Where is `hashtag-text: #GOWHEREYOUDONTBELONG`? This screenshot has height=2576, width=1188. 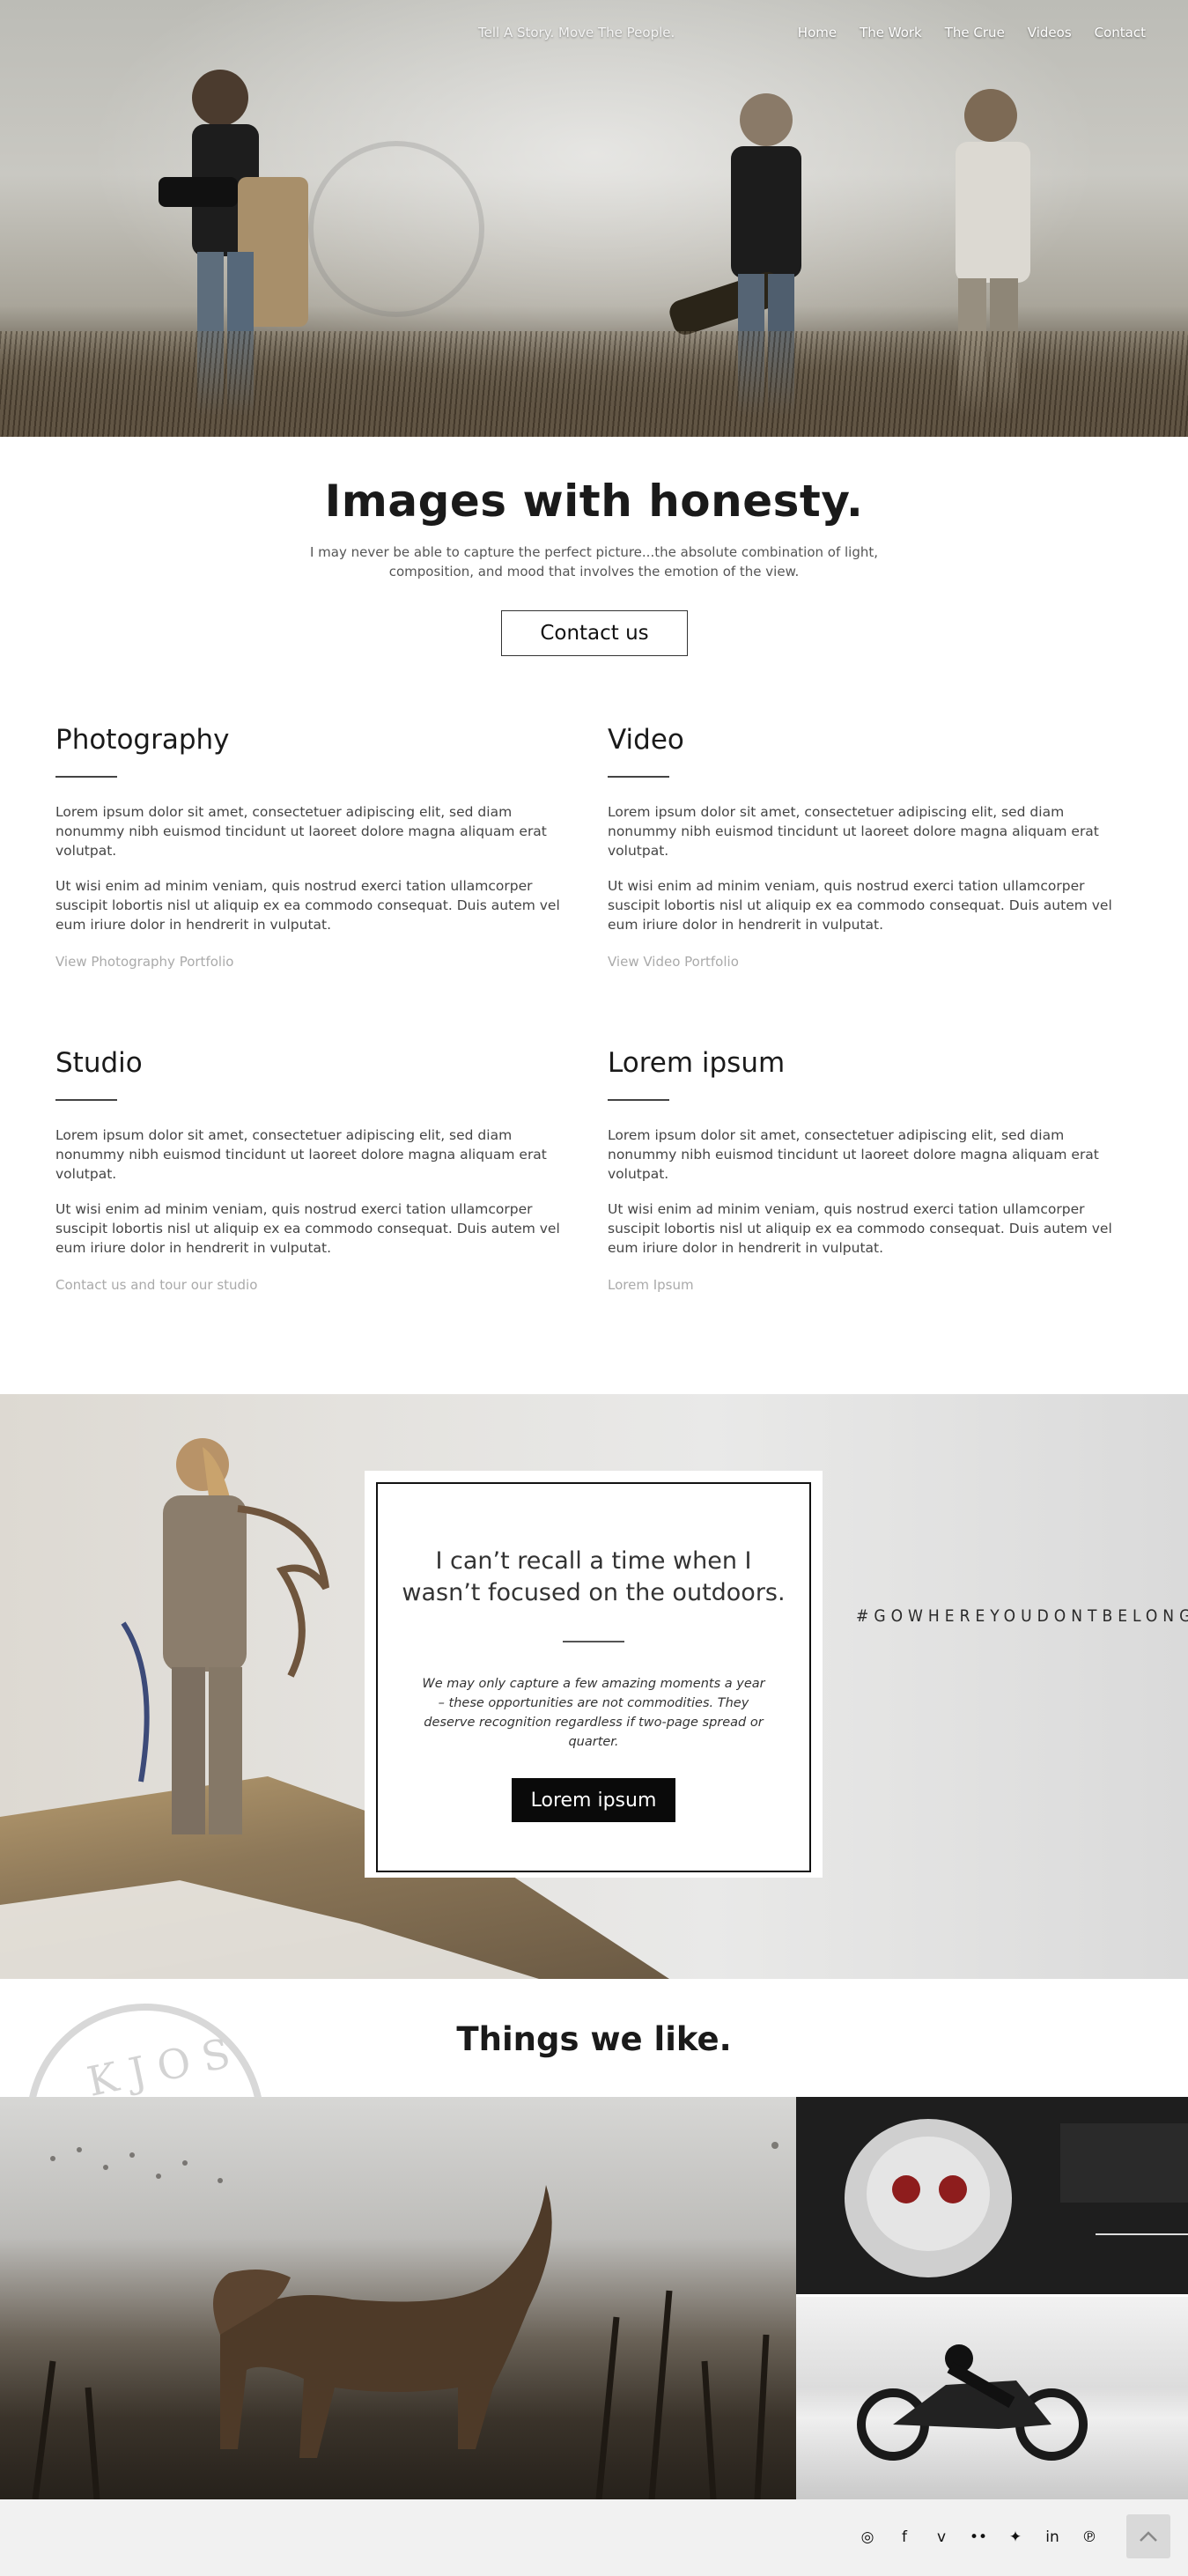
hashtag-text: #GOWHEREYOUDONTBELONG is located at coordinates (1022, 1616).